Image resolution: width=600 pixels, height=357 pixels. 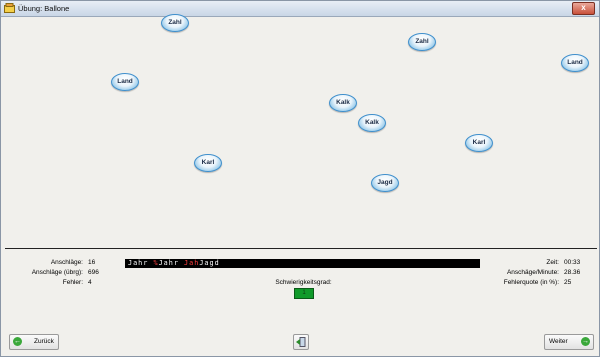 What do you see at coordinates (9, 8) in the screenshot?
I see `app-icon` at bounding box center [9, 8].